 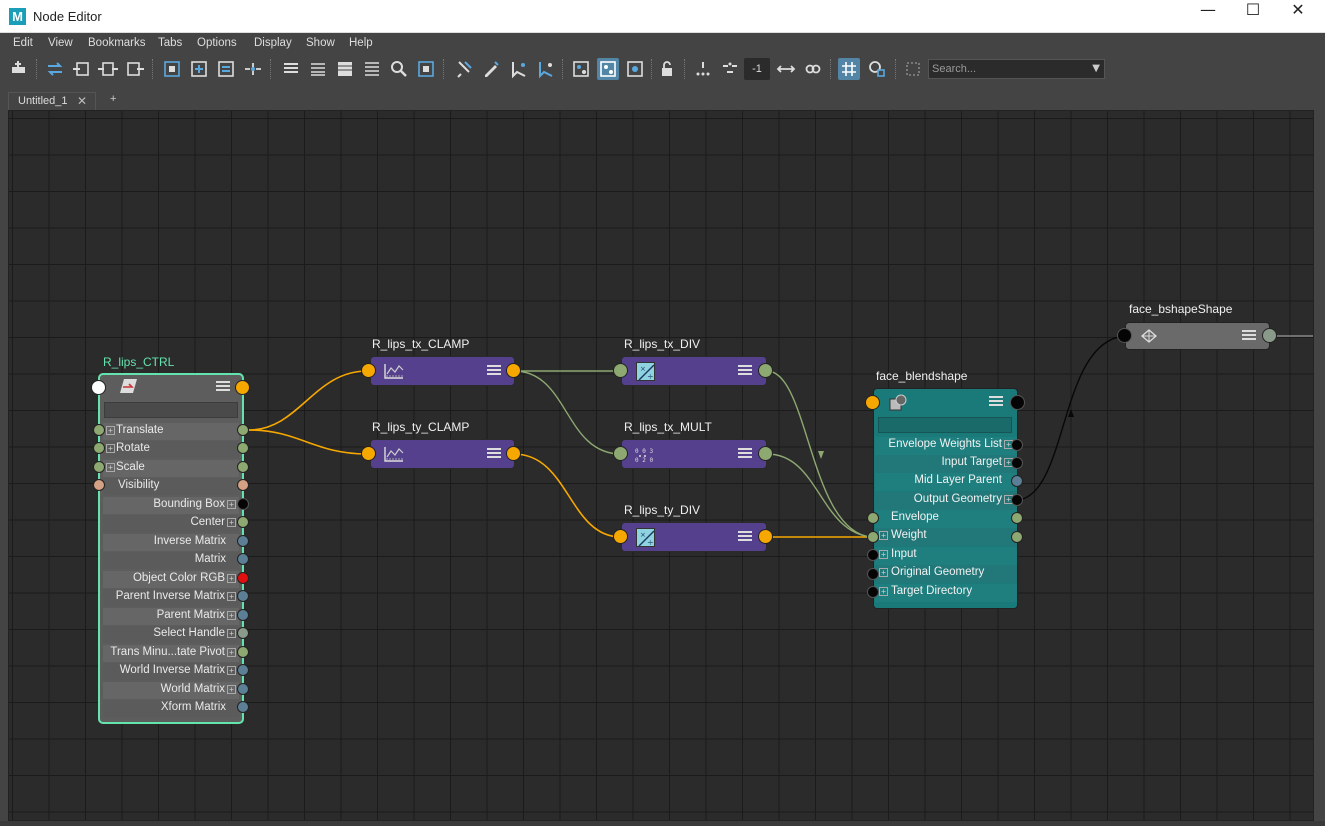 I want to click on spacing-icon, so click(x=730, y=69).